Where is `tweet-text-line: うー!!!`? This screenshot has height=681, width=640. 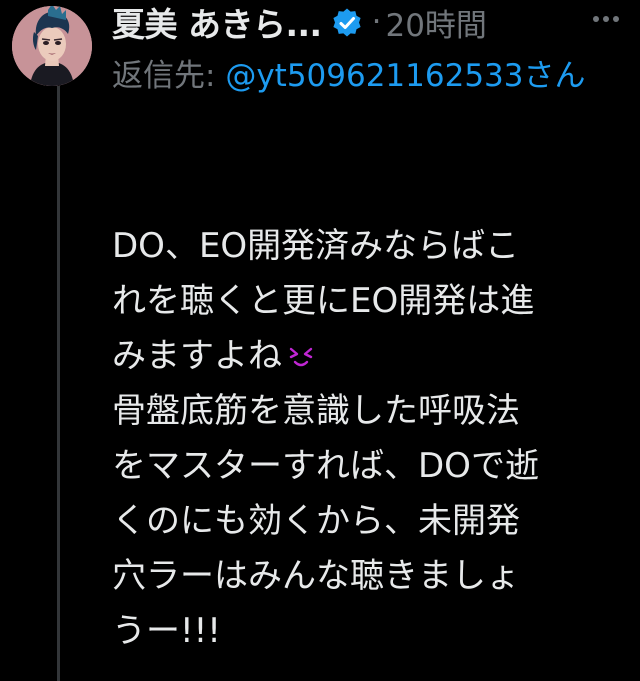
tweet-text-line: うー!!! is located at coordinates (166, 631).